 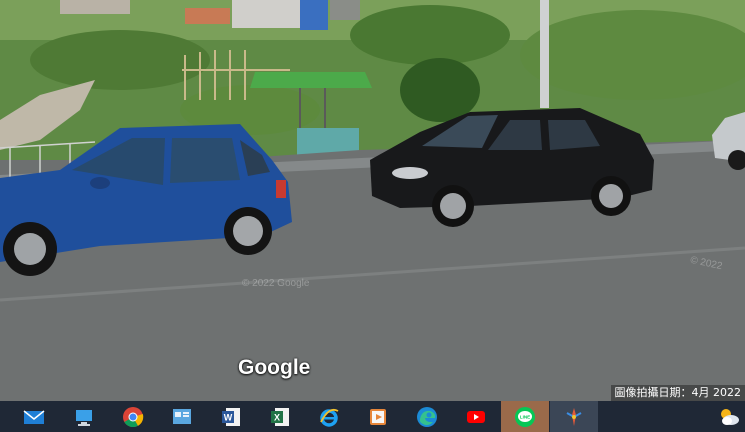 I want to click on word-icon: W, so click(x=231, y=416).